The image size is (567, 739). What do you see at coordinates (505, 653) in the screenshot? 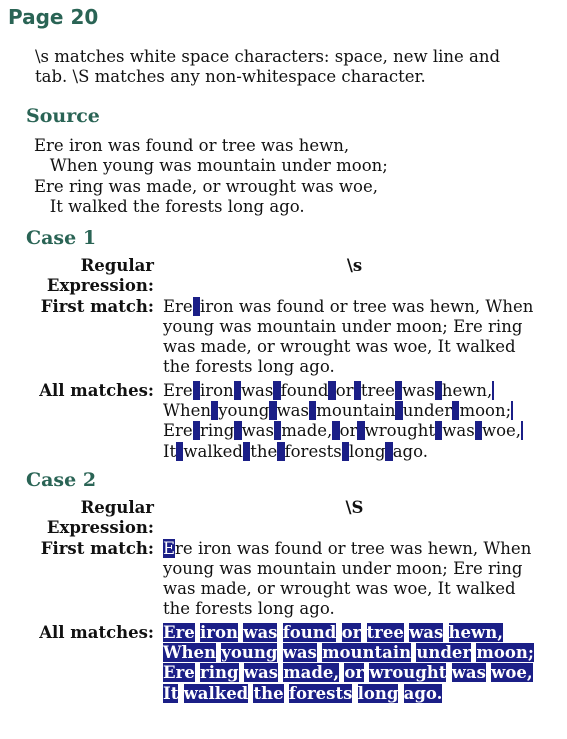
I see `match-highlight: moon;` at bounding box center [505, 653].